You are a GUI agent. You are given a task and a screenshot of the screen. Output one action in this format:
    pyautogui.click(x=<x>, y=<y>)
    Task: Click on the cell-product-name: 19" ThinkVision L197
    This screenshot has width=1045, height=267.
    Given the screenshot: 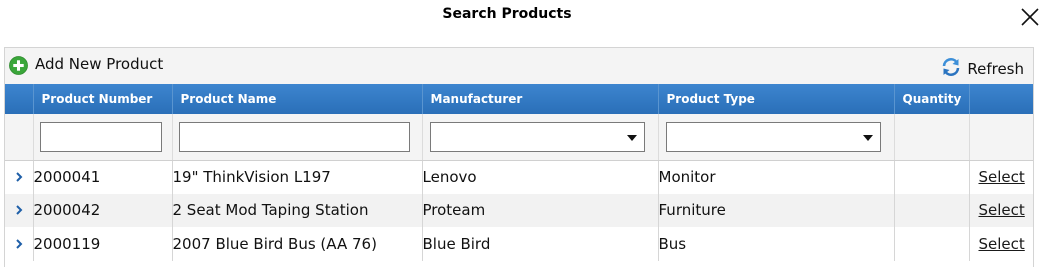 What is the action you would take?
    pyautogui.click(x=296, y=177)
    